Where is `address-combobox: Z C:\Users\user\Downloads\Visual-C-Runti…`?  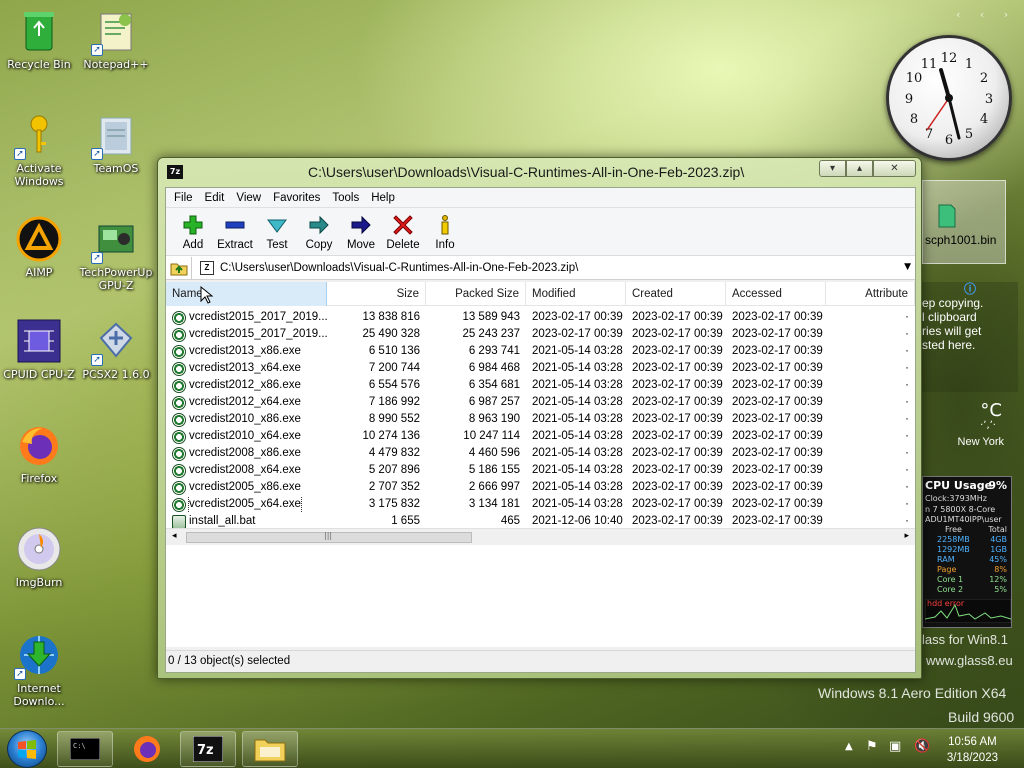
address-combobox: Z C:\Users\user\Downloads\Visual-C-Runti… is located at coordinates (557, 268).